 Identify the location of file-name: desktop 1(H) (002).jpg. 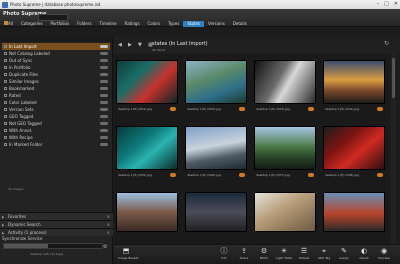
(204, 109).